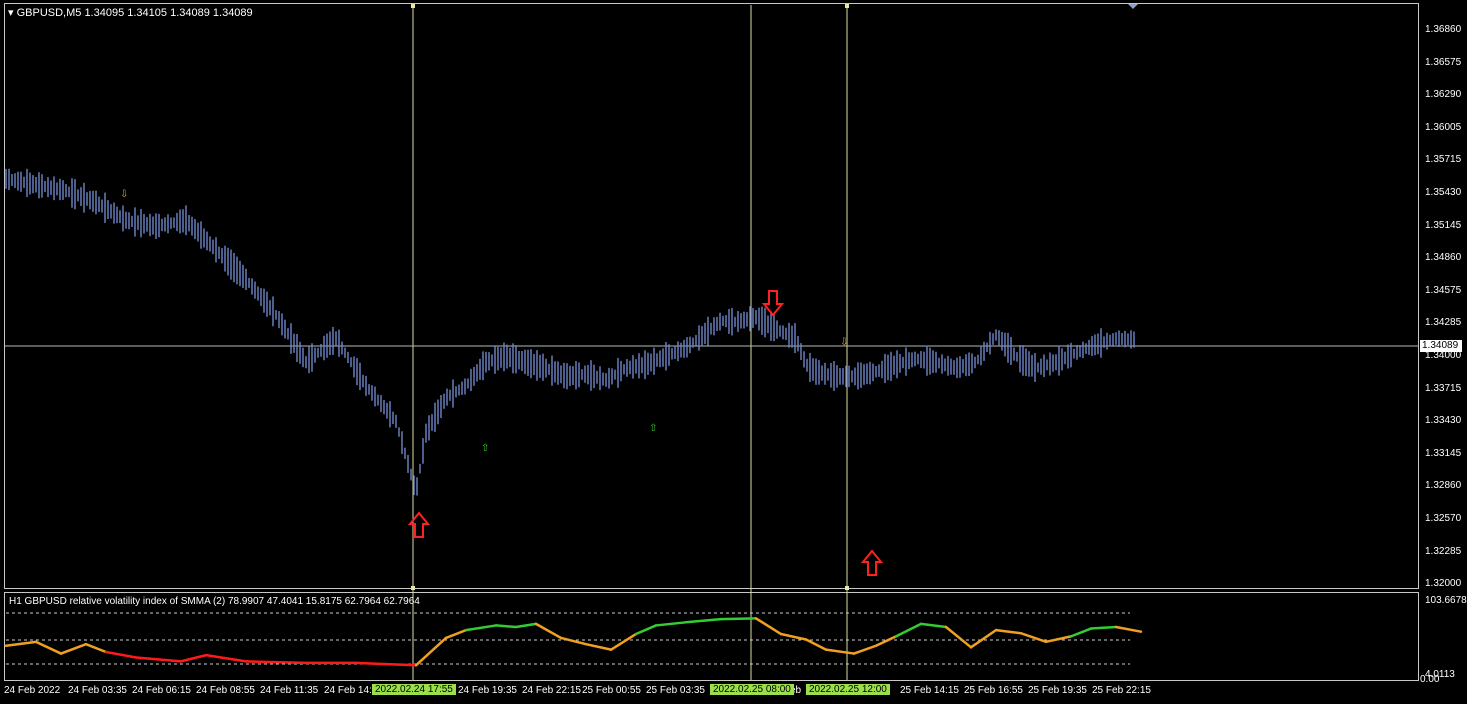 Image resolution: width=1467 pixels, height=704 pixels. I want to click on price-axis-label: 1.32000, so click(1443, 584).